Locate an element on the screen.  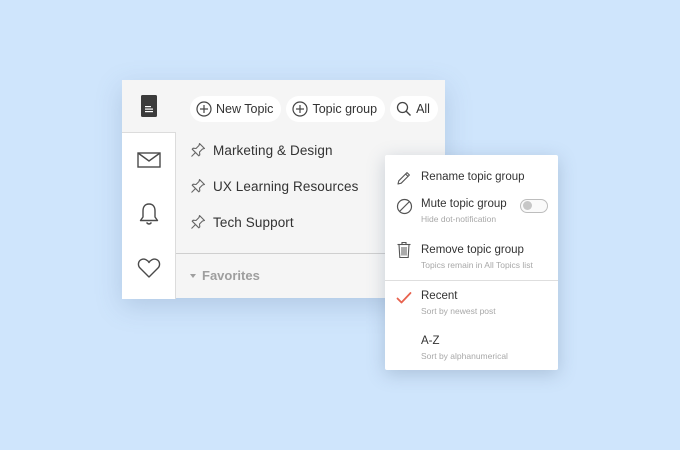
checkmark-icon is located at coordinates (404, 298).